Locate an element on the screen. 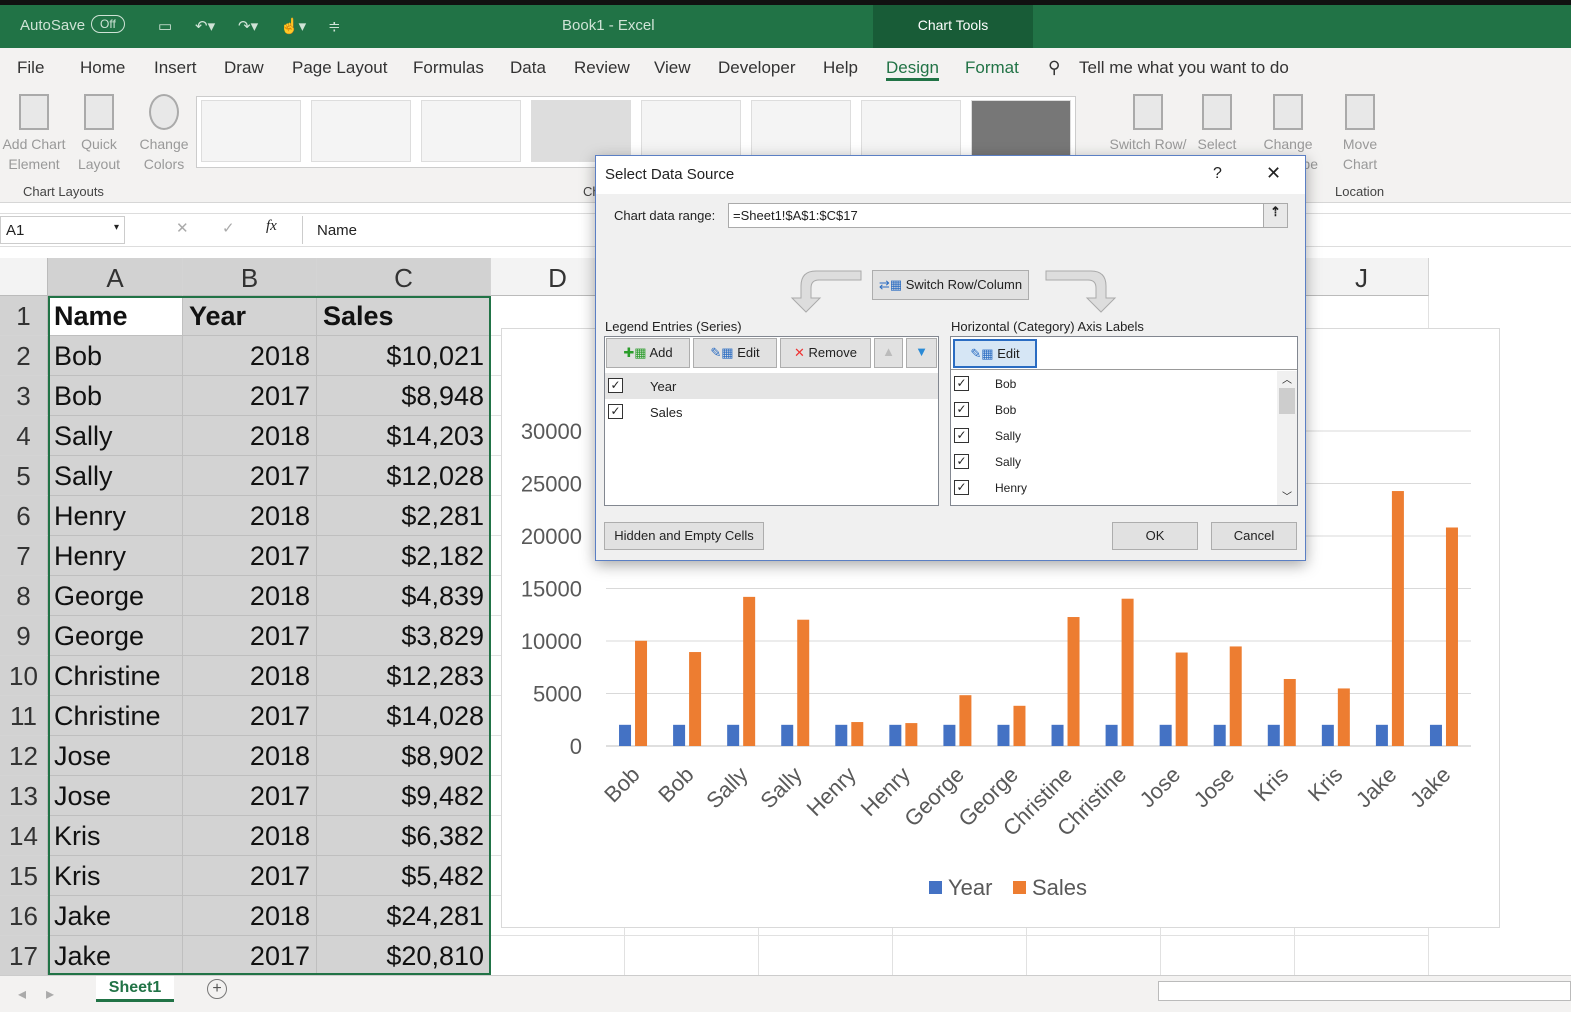  move-up-button: ▲ is located at coordinates (888, 353).